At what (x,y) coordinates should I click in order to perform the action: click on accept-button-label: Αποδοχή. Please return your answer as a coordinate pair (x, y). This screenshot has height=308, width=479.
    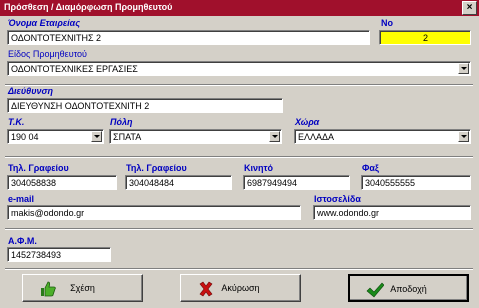
    Looking at the image, I should click on (408, 289).